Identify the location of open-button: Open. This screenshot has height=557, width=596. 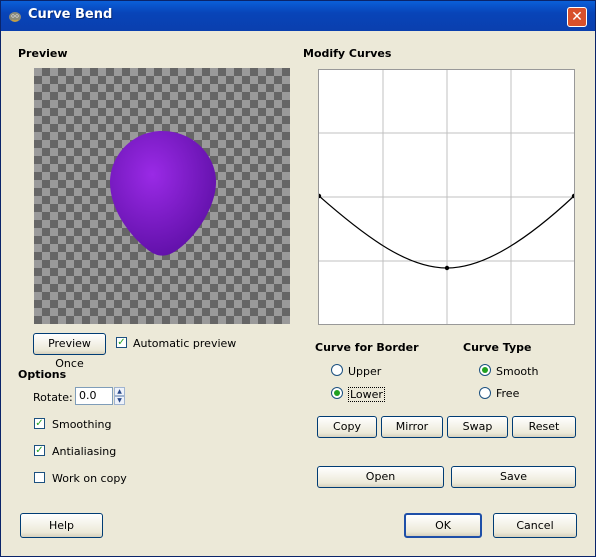
(380, 477).